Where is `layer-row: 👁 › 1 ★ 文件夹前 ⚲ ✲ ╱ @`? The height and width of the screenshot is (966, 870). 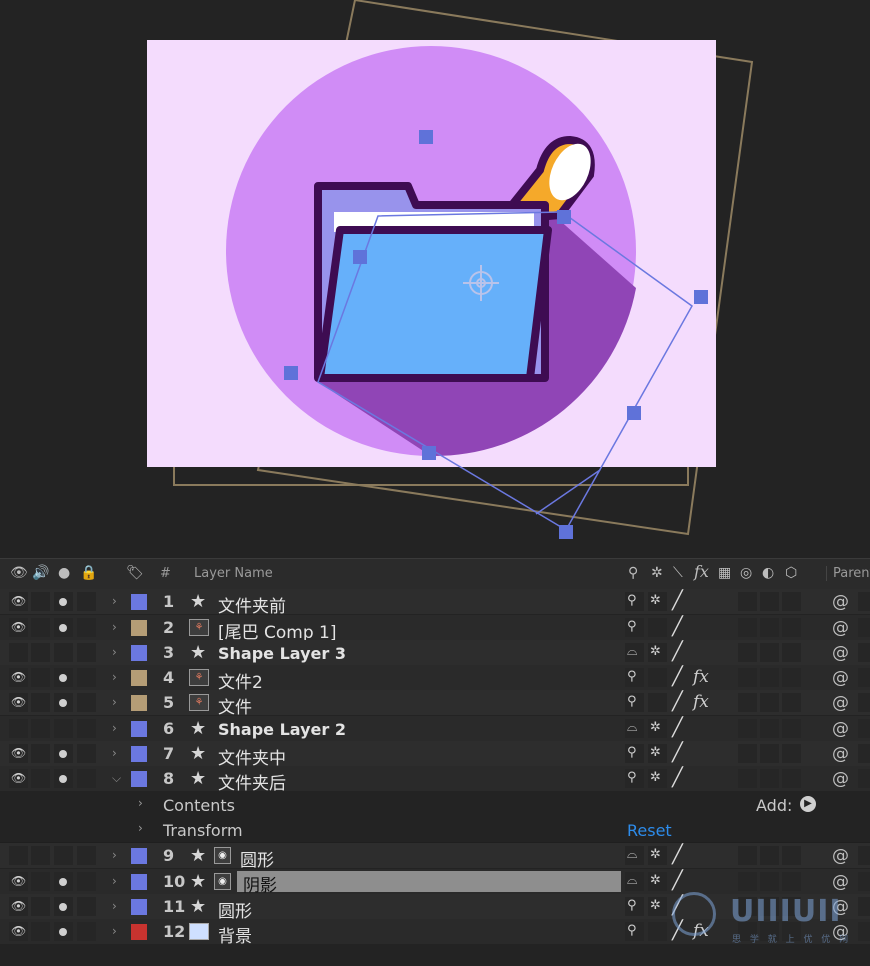
layer-row: 👁 › 1 ★ 文件夹前 ⚲ ✲ ╱ @ is located at coordinates (435, 603).